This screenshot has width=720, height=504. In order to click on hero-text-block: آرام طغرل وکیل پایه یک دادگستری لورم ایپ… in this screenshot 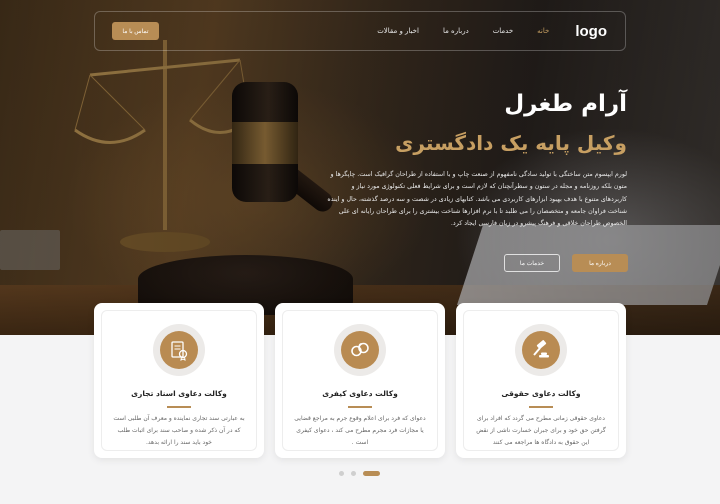, I will do `click(477, 158)`.